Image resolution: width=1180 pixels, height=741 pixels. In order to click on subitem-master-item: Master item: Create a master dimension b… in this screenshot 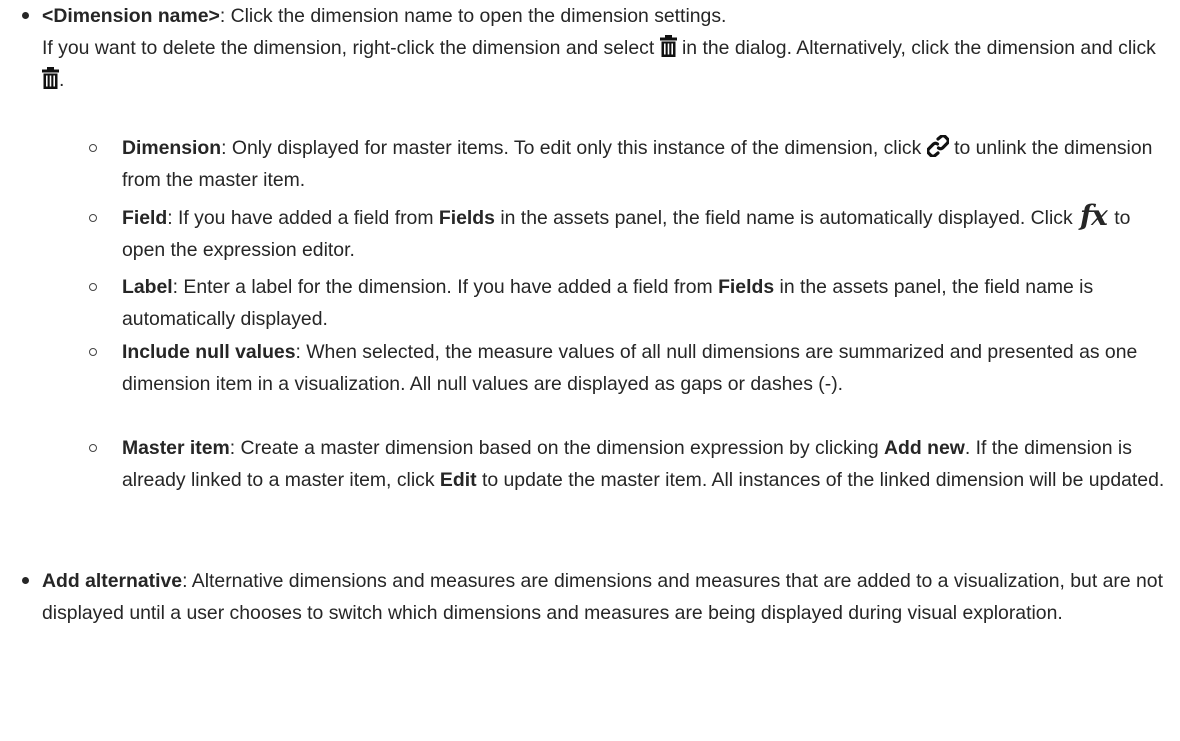, I will do `click(646, 464)`.